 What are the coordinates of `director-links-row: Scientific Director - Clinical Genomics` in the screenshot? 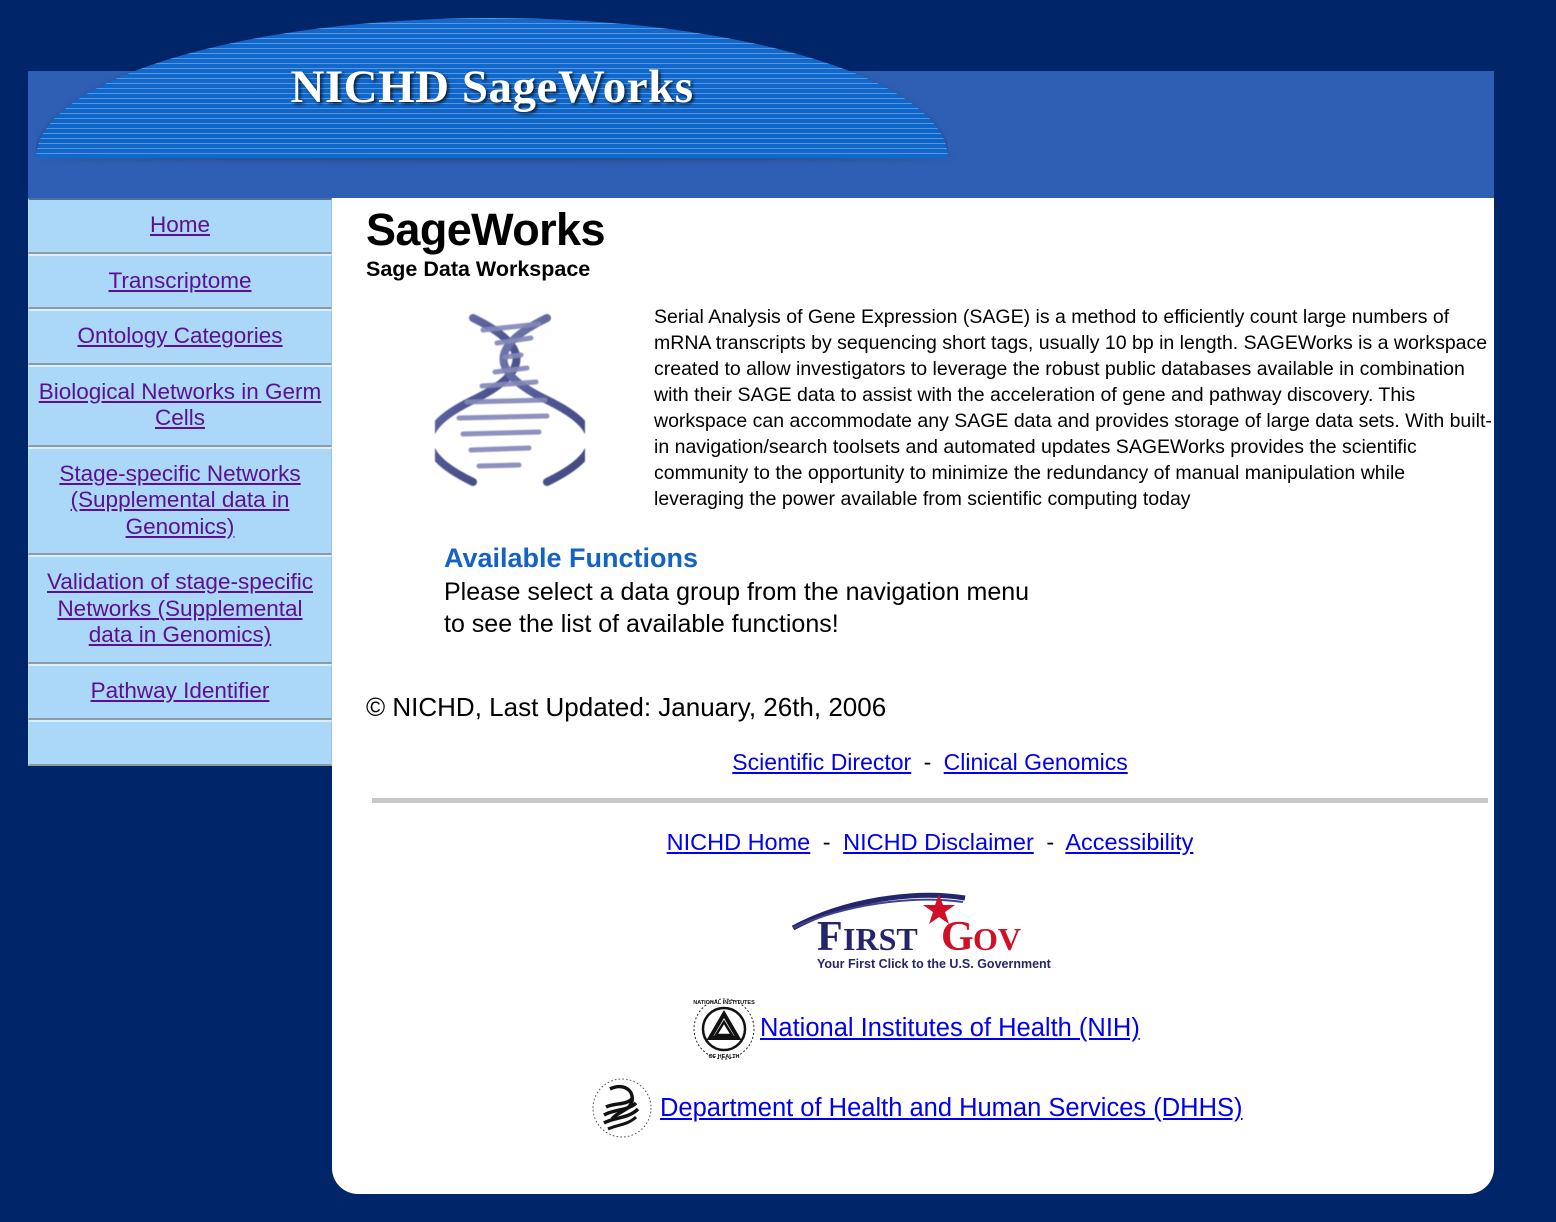 It's located at (930, 762).